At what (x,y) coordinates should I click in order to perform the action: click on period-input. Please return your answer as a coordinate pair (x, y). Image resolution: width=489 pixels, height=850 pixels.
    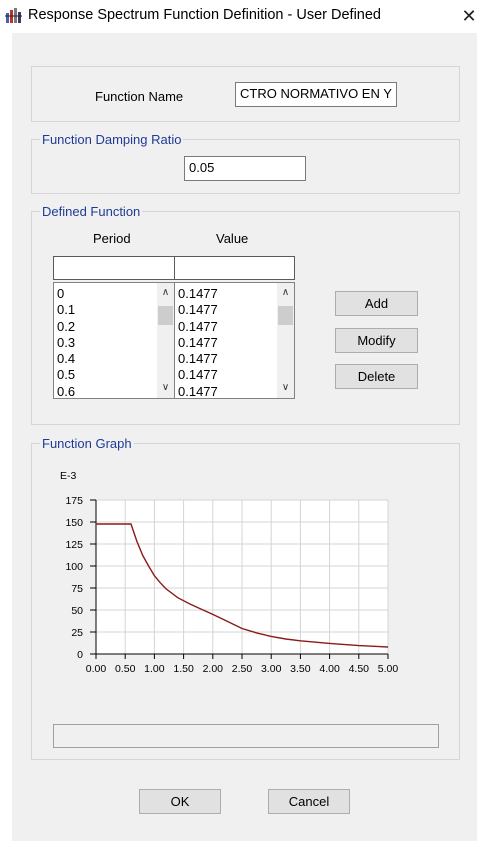
    Looking at the image, I should click on (114, 268).